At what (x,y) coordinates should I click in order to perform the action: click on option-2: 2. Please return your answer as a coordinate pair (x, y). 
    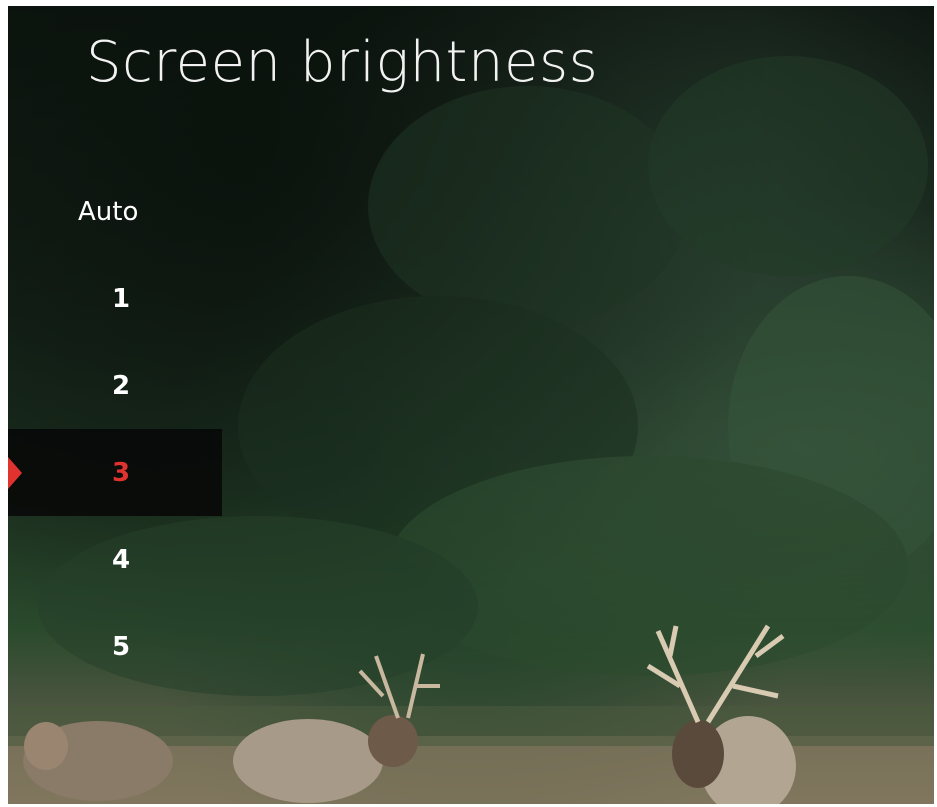
    Looking at the image, I should click on (138, 385).